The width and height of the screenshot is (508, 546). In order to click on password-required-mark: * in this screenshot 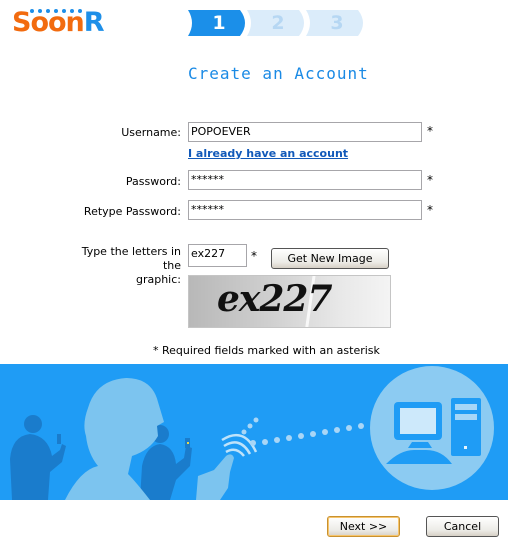, I will do `click(430, 180)`.